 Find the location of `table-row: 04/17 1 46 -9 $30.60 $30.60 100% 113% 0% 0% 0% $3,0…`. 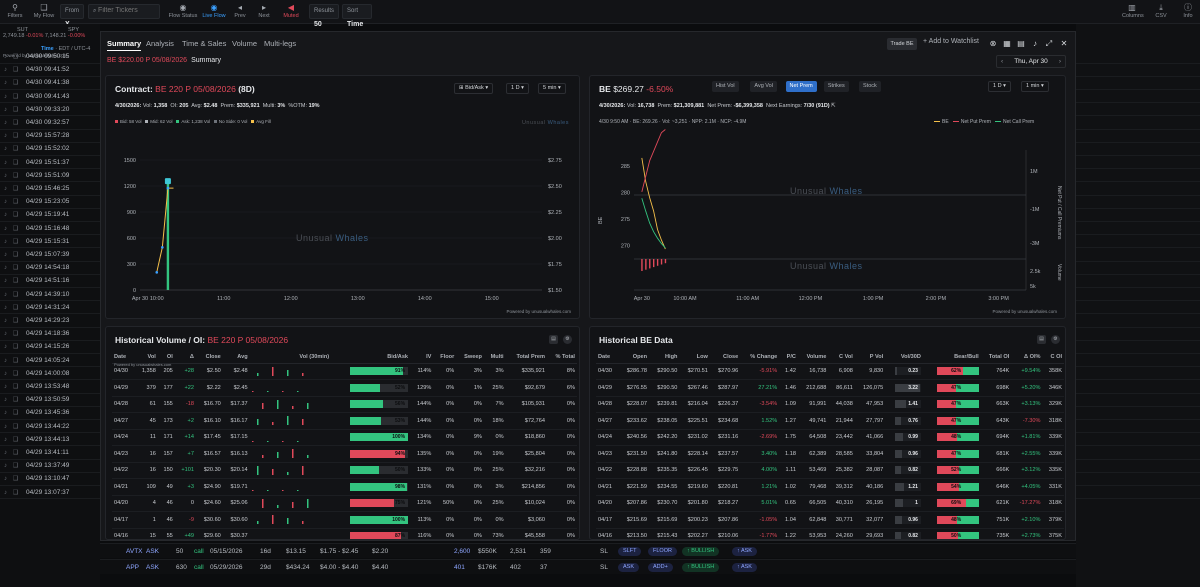

table-row: 04/17 1 46 -9 $30.60 $30.60 100% 113% 0% 0% 0% $3,0… is located at coordinates (344, 520).